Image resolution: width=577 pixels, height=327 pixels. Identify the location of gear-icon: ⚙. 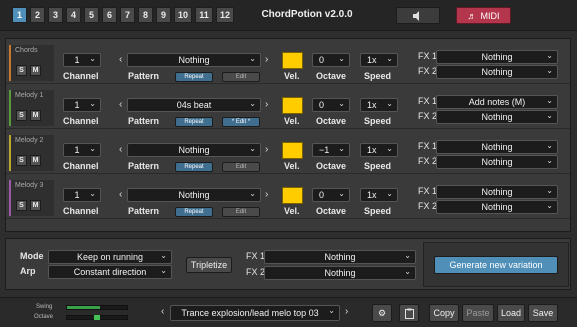
(382, 312).